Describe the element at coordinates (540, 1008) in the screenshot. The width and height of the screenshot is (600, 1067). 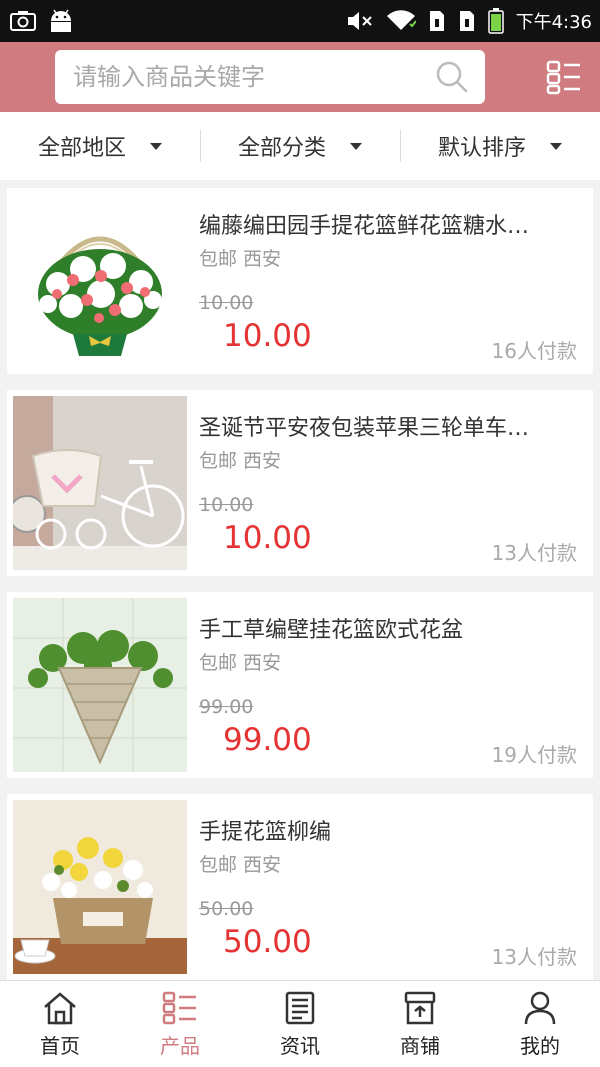
I see `user-icon` at that location.